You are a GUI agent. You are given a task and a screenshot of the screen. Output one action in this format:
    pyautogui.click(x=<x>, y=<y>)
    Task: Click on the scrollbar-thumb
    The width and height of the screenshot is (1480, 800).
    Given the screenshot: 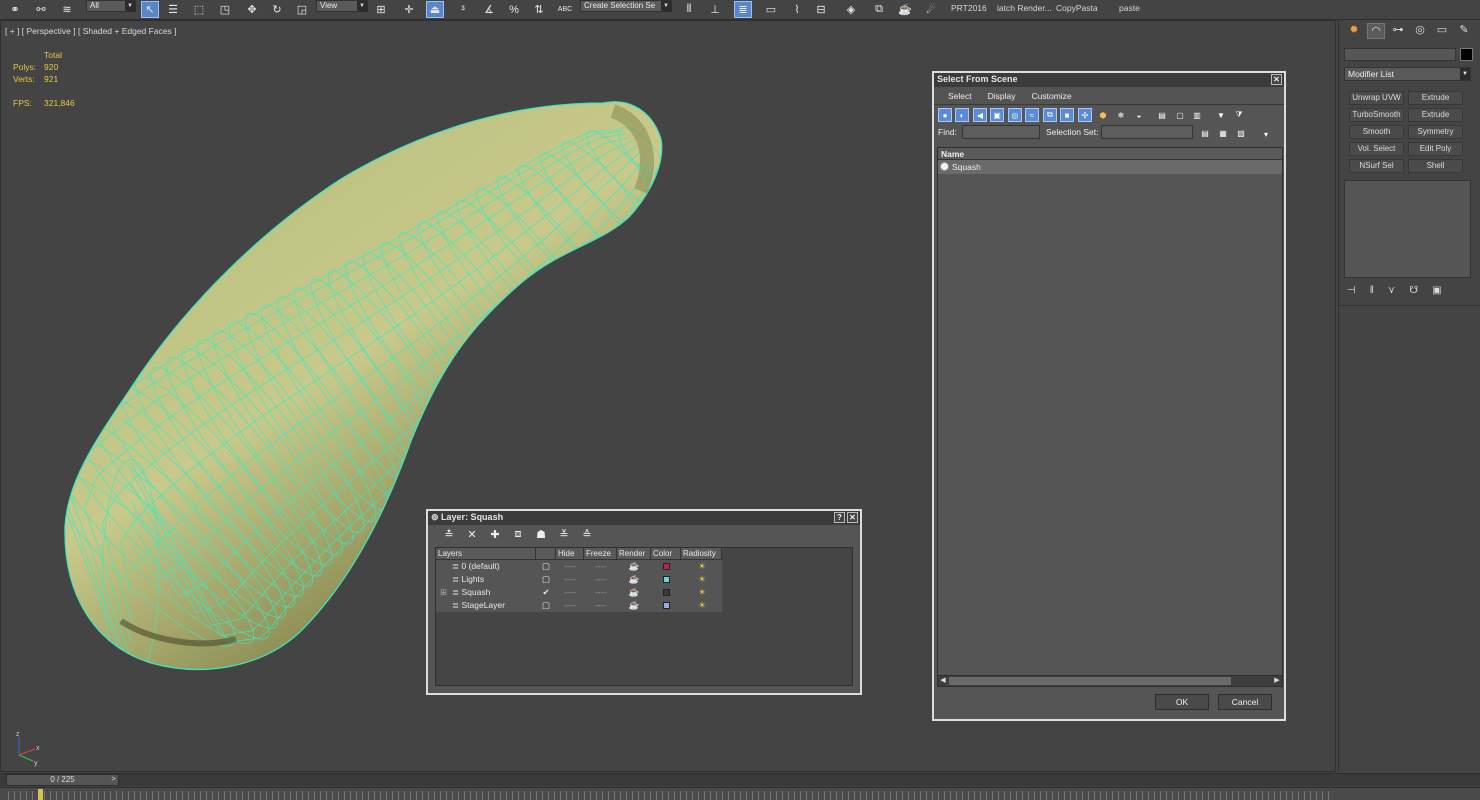 What is the action you would take?
    pyautogui.click(x=1090, y=681)
    